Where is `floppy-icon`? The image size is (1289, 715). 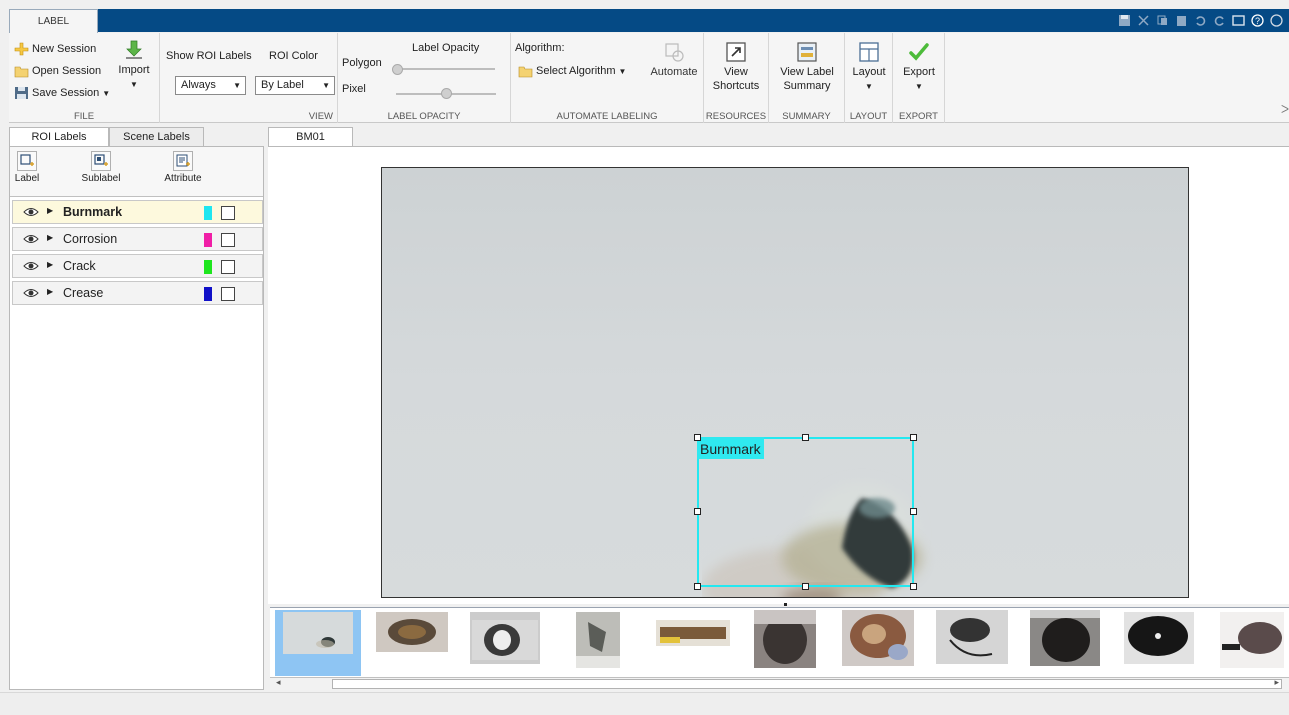 floppy-icon is located at coordinates (21, 93).